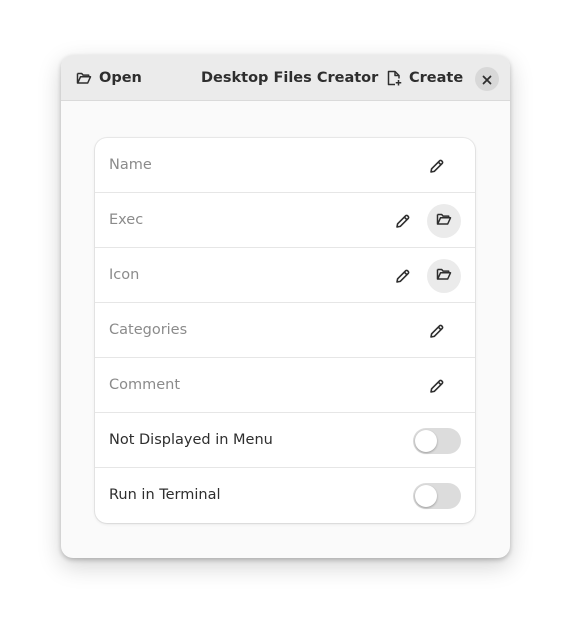 The height and width of the screenshot is (625, 571). Describe the element at coordinates (285, 495) in the screenshot. I see `run-in-terminal-row: Run in Terminal` at that location.